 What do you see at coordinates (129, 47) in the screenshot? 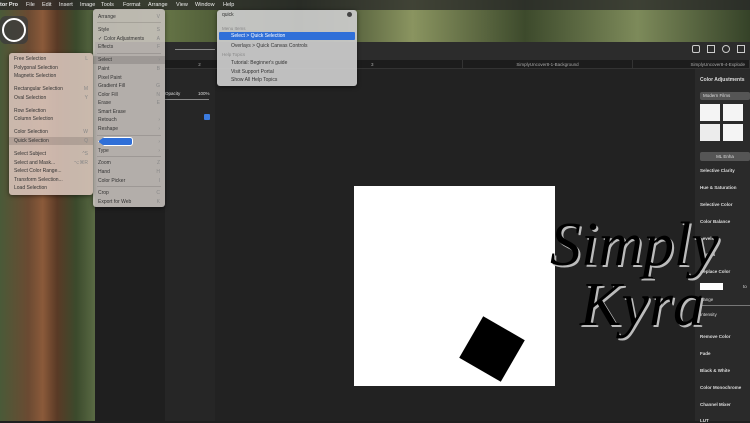
I see `tools-menu-item: Effects F` at bounding box center [129, 47].